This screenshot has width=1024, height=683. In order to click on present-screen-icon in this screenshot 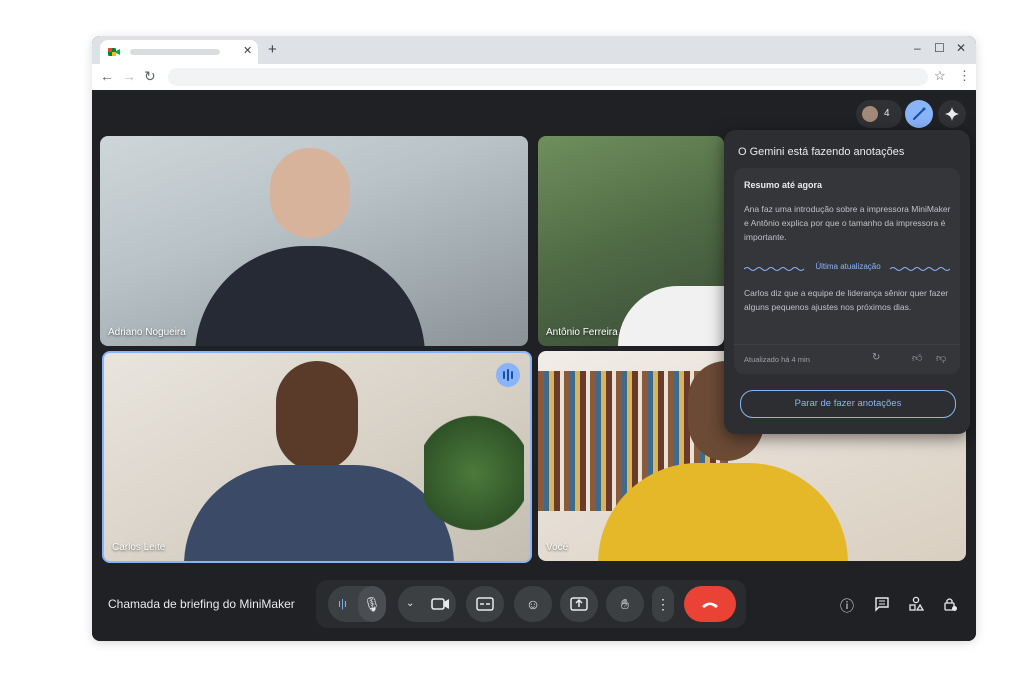, I will do `click(579, 604)`.